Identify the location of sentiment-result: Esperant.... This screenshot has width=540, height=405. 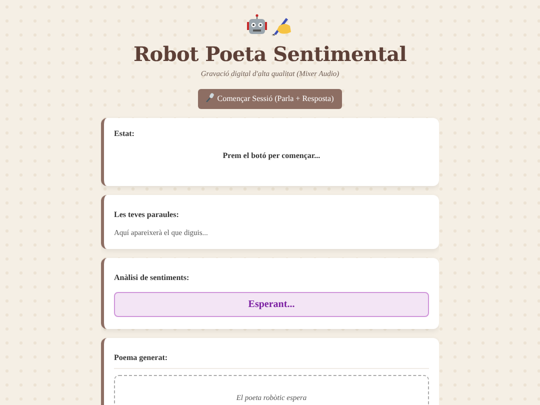
(271, 304).